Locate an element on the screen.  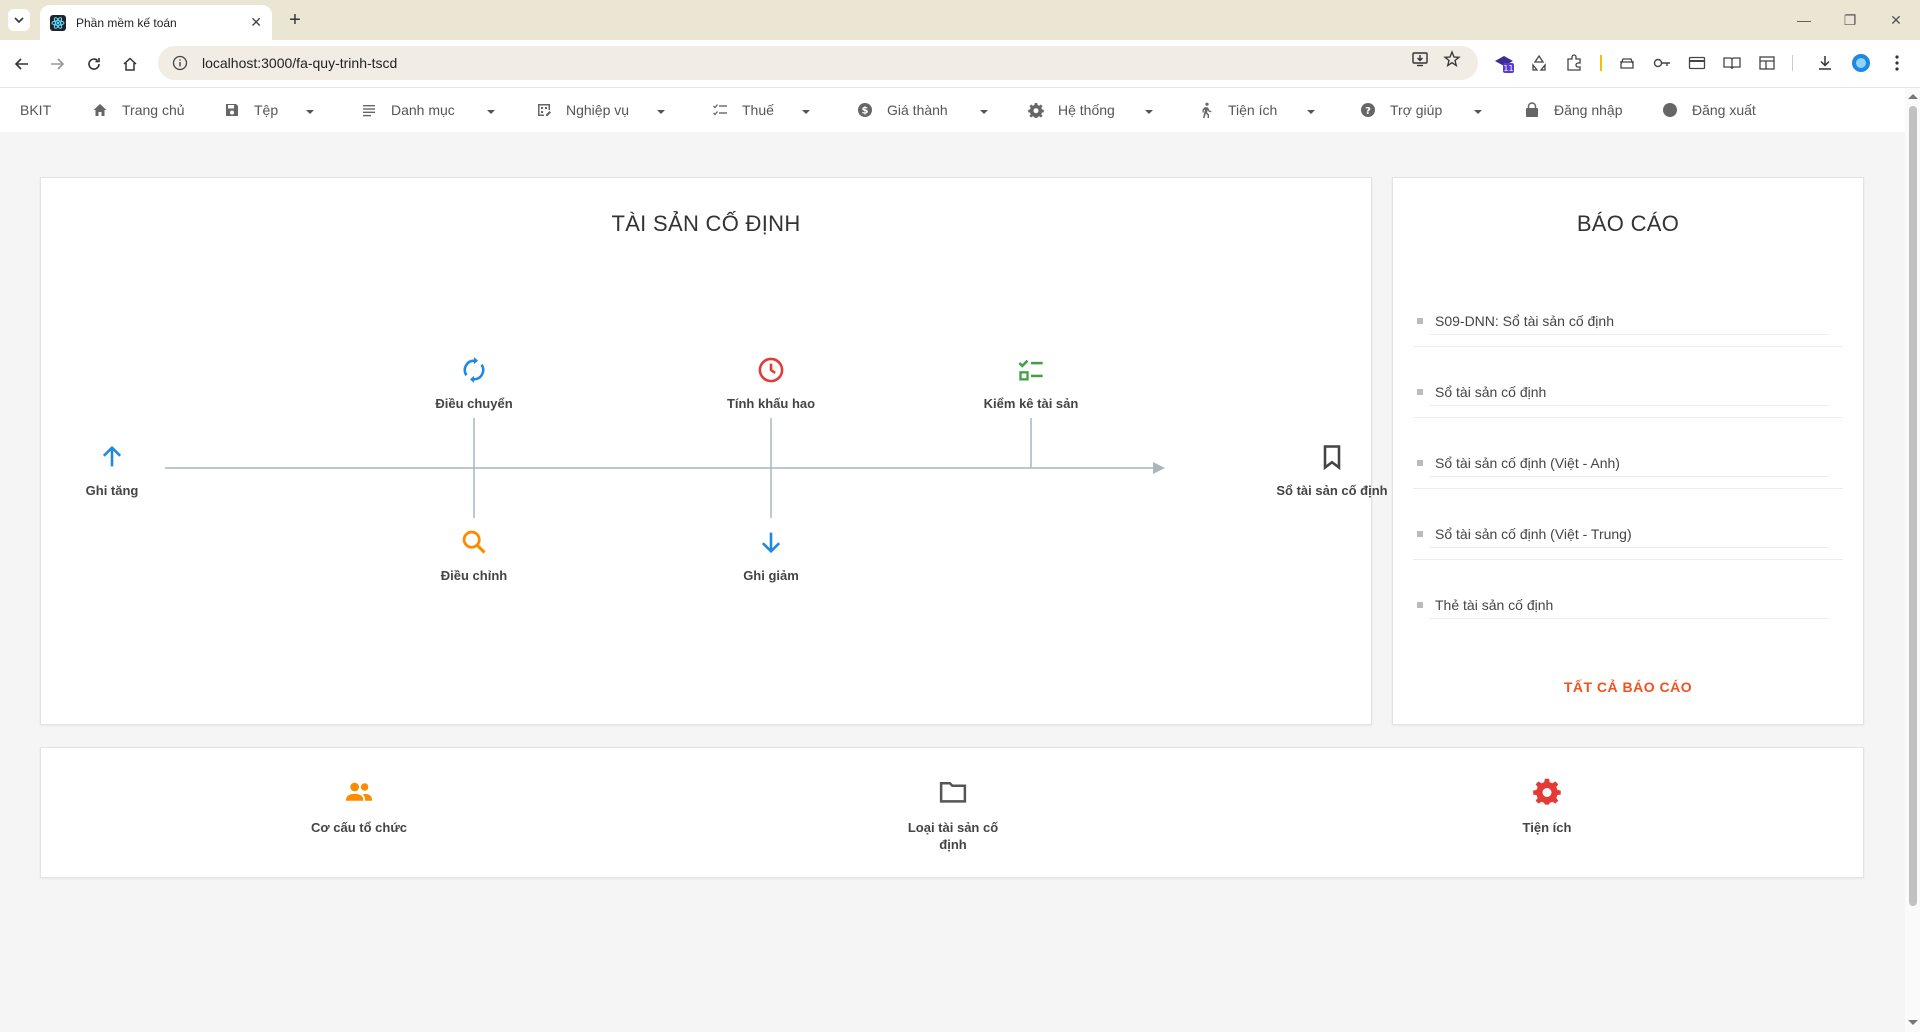
reload-icon is located at coordinates (94, 64).